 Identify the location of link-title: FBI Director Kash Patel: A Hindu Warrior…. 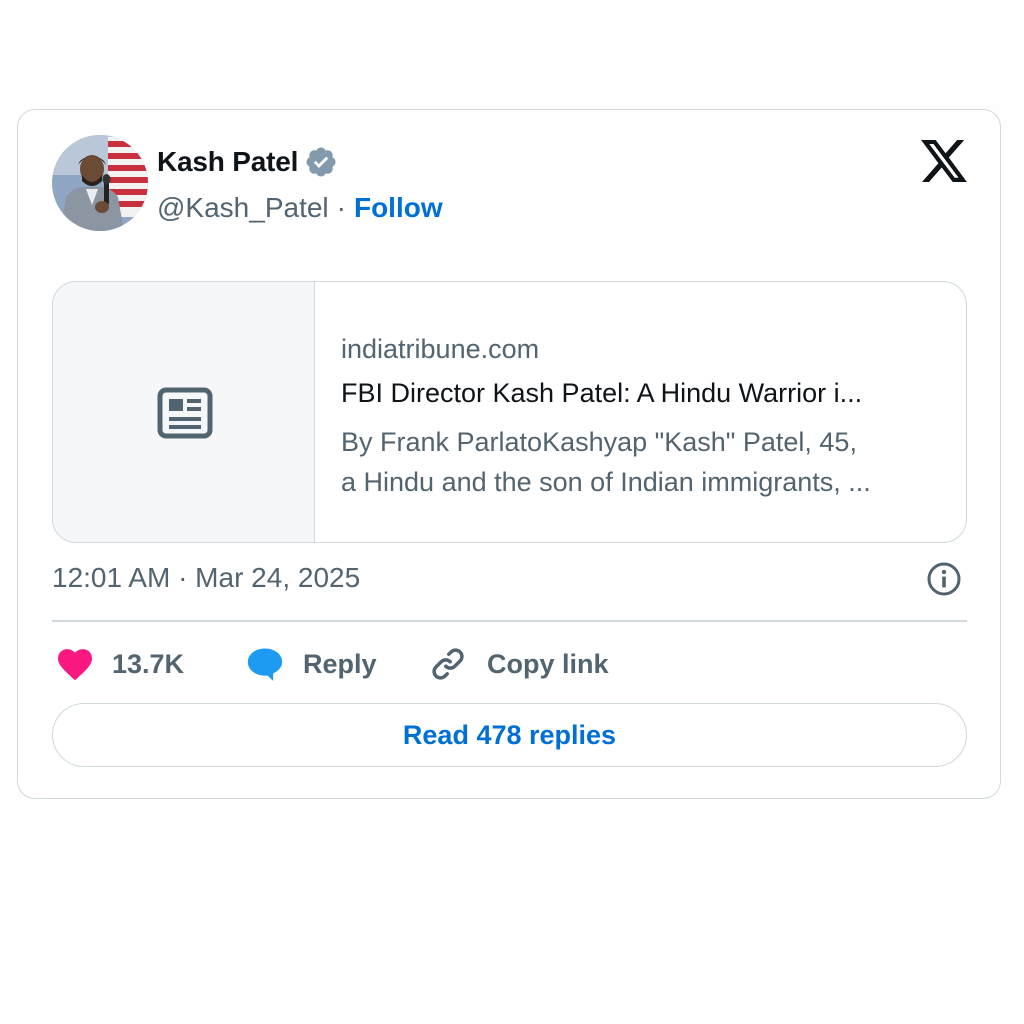
(602, 393).